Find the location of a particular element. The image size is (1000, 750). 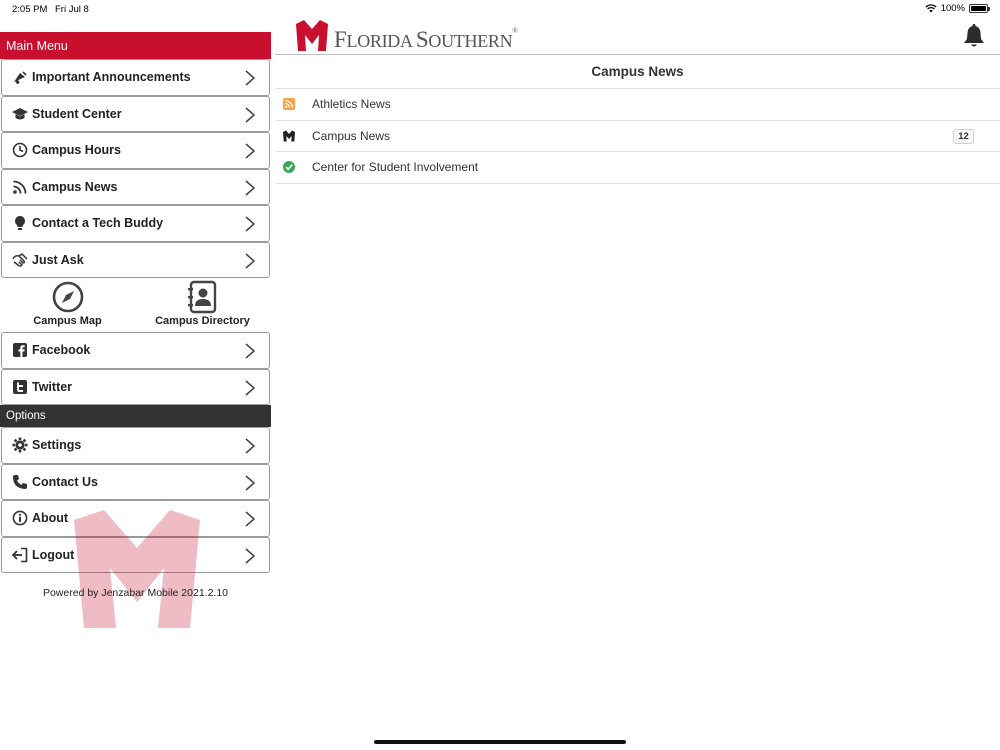

menu-item-campus-news: Campus News is located at coordinates (135, 186).